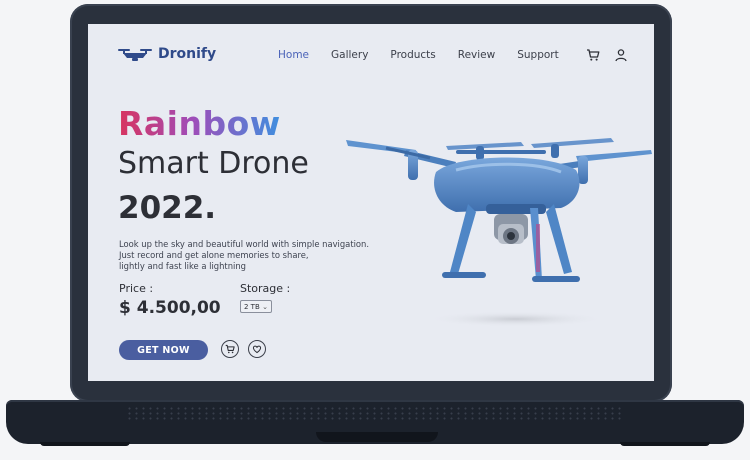  I want to click on add-to-cart-button, so click(230, 349).